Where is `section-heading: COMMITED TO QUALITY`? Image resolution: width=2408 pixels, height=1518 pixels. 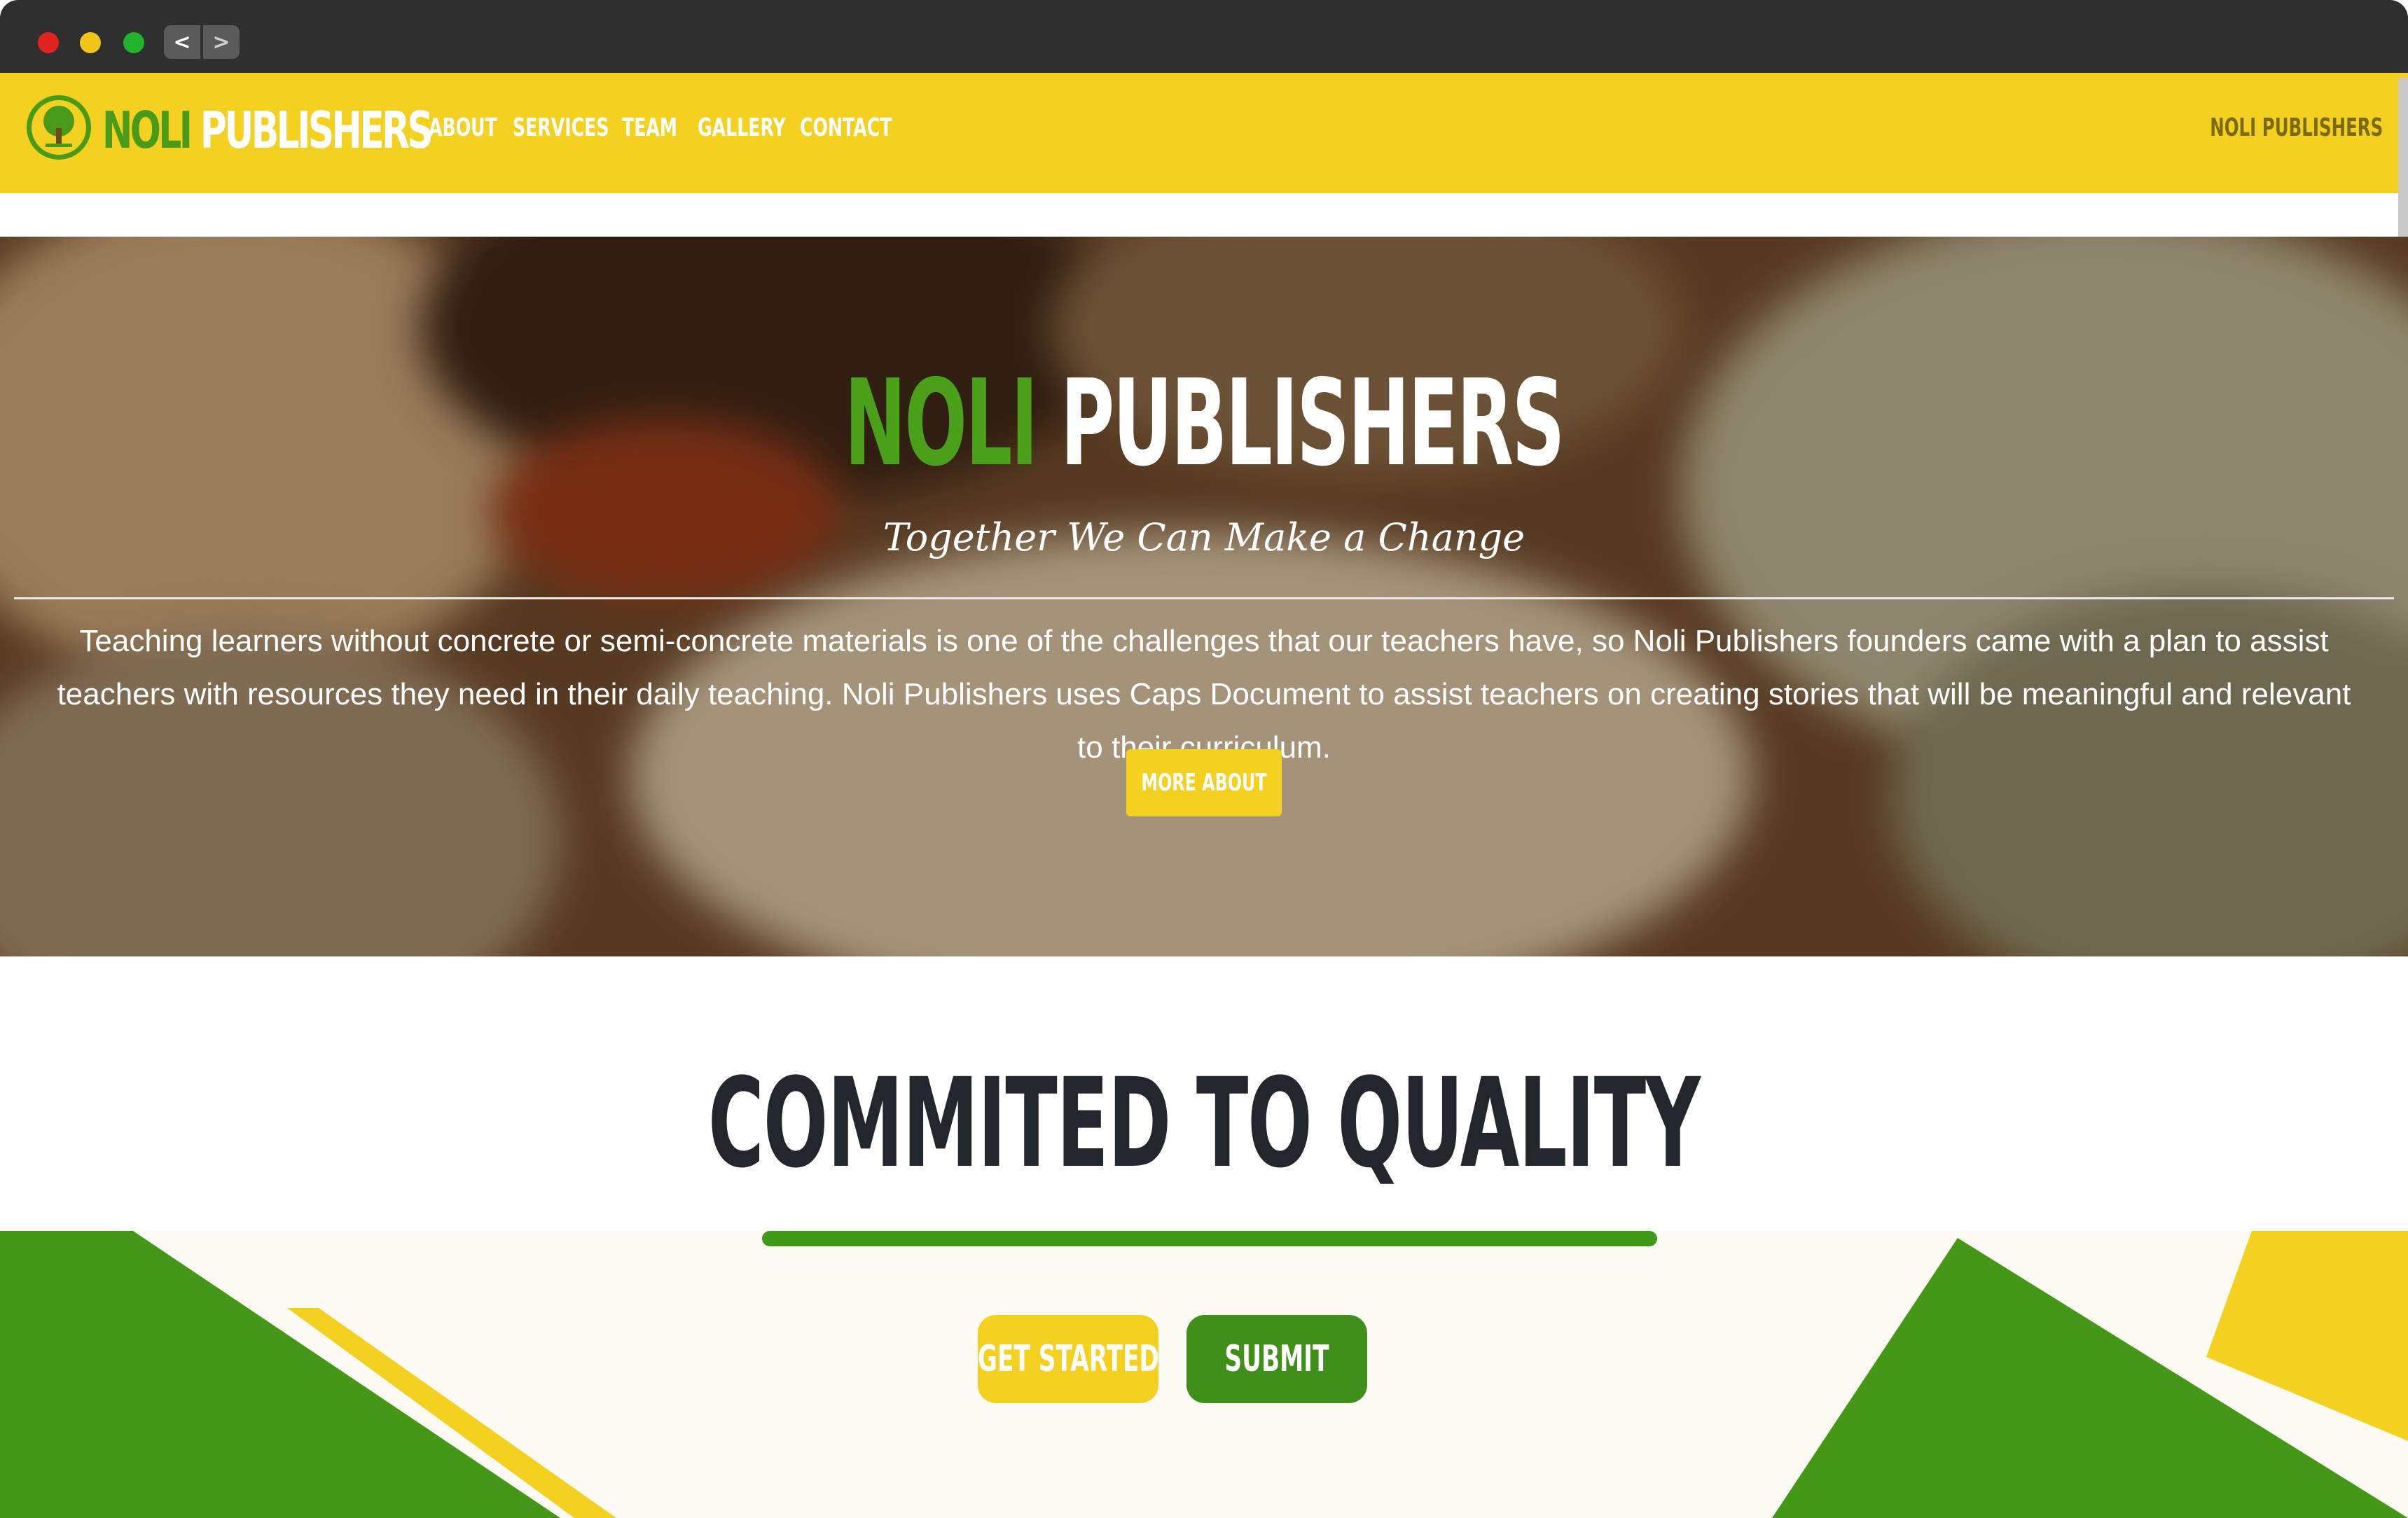 section-heading: COMMITED TO QUALITY is located at coordinates (1204, 1123).